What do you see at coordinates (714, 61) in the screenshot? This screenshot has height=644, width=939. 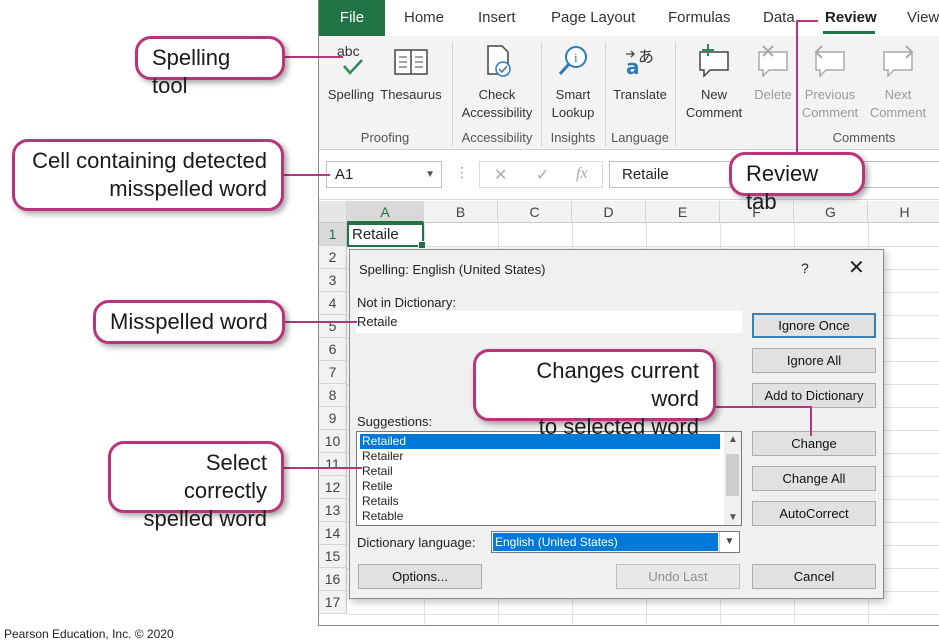 I see `new-comment-icon` at bounding box center [714, 61].